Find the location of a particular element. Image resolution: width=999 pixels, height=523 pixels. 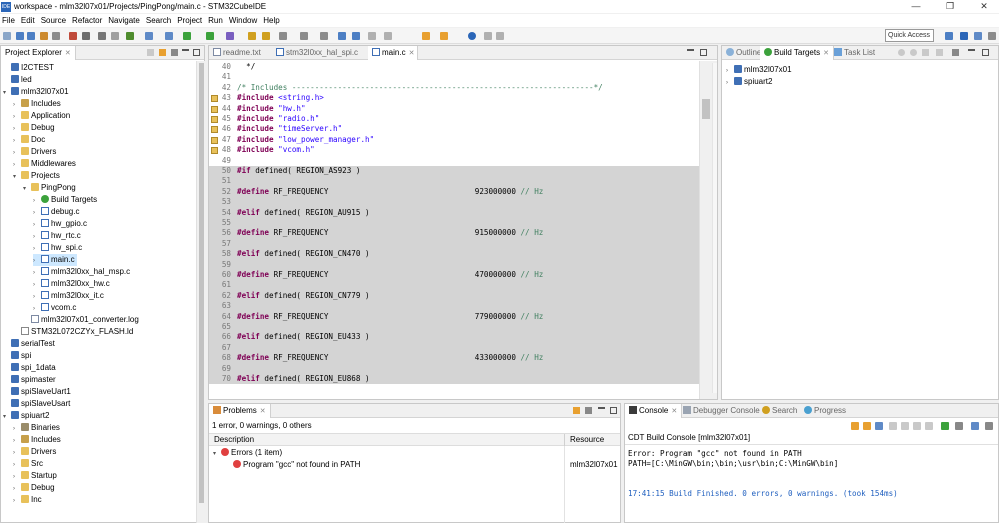

cpp-perspective-icon is located at coordinates (964, 36).